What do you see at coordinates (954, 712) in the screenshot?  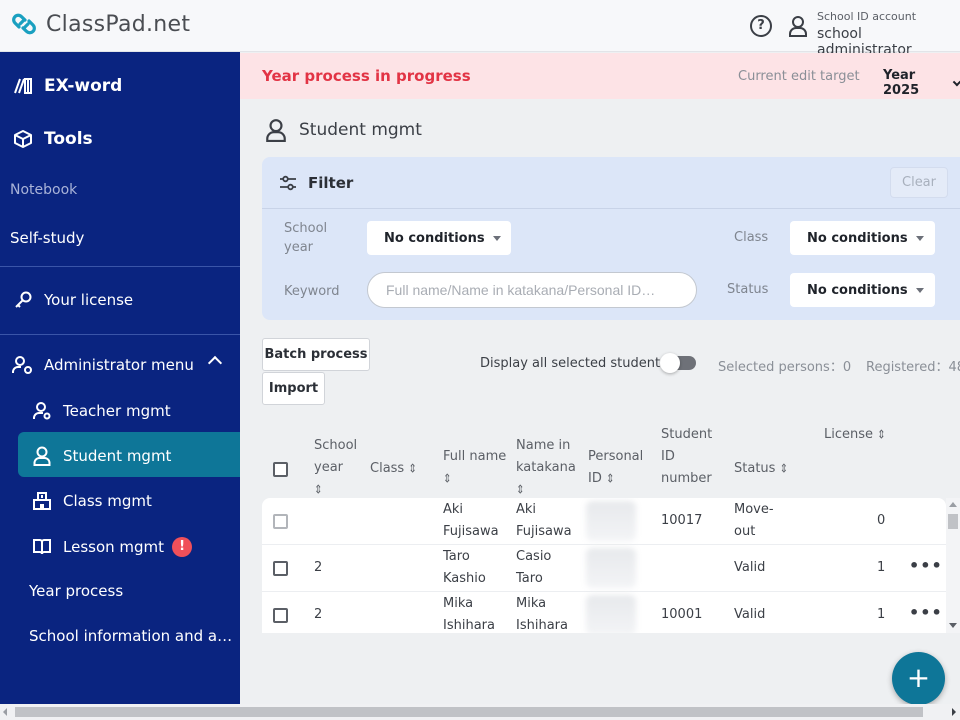 I see `scroll-right-icon` at bounding box center [954, 712].